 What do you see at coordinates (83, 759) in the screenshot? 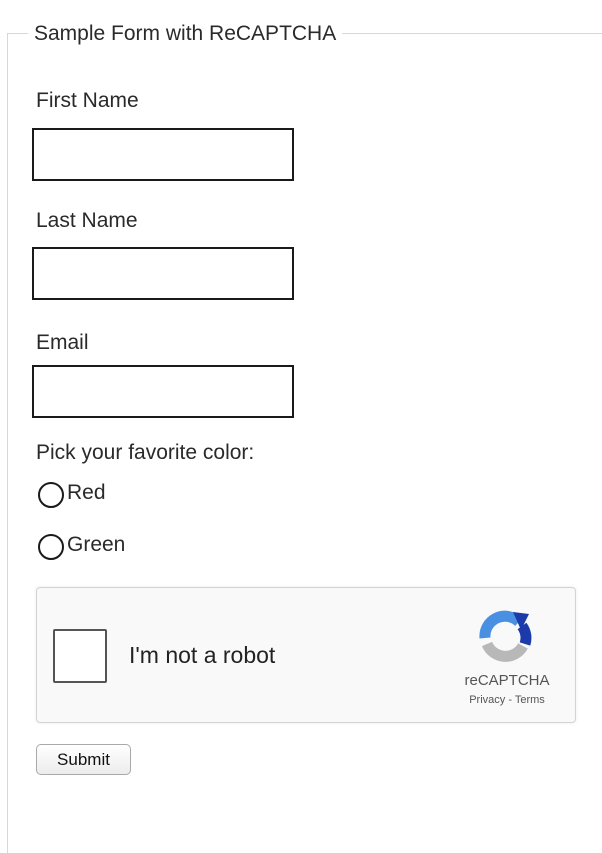
I see `submit-button: Submit` at bounding box center [83, 759].